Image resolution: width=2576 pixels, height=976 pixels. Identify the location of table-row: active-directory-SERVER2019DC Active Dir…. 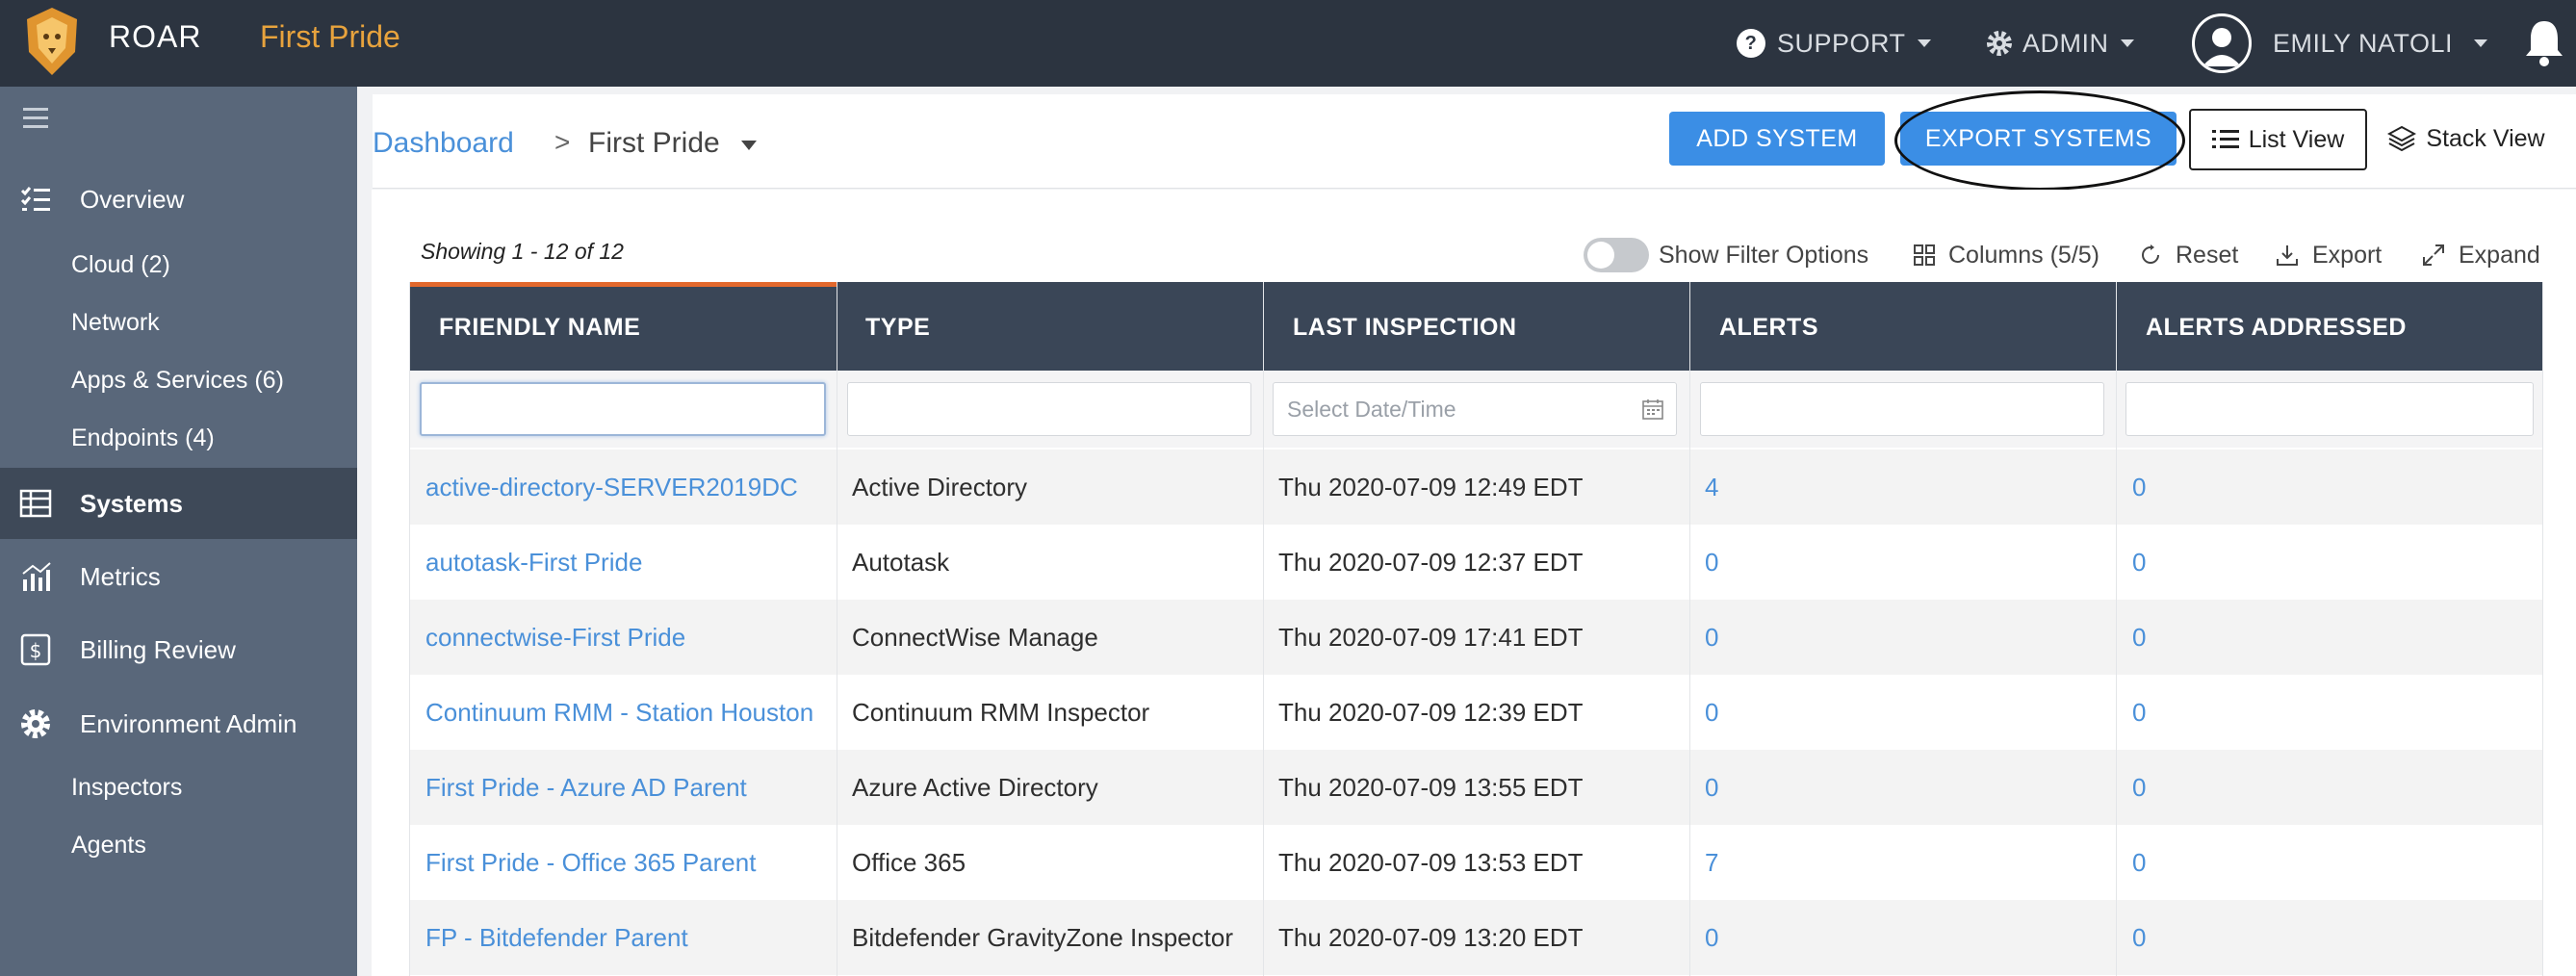
(1476, 487).